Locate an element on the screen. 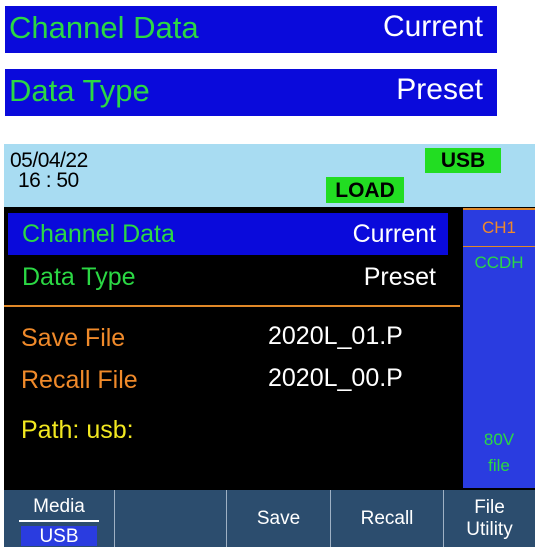 The image size is (539, 547). channel-data-value: Current is located at coordinates (394, 234).